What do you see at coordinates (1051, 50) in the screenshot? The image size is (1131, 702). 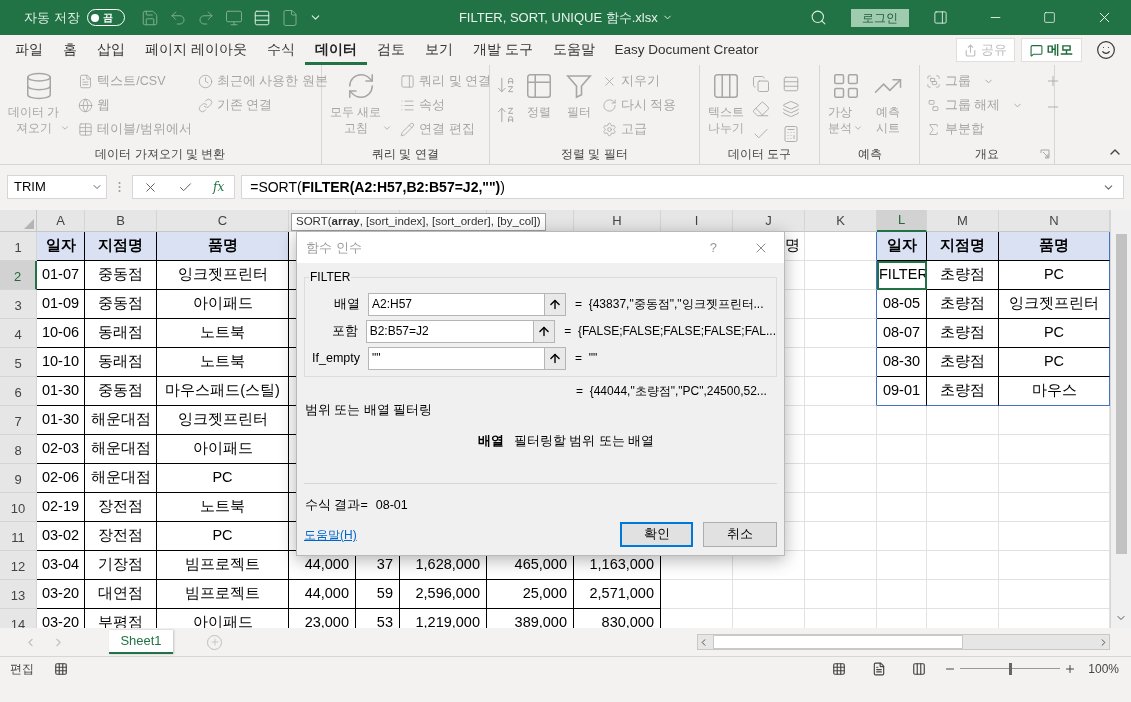 I see `memo-button: 메모` at bounding box center [1051, 50].